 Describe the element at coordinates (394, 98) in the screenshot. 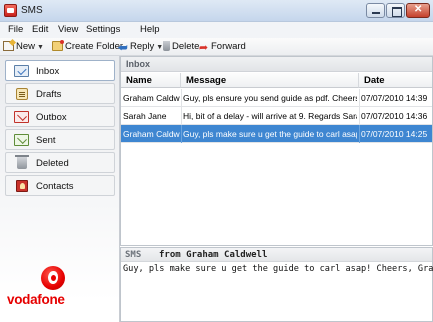

I see `message-date: 07/07/2010 14:39` at that location.